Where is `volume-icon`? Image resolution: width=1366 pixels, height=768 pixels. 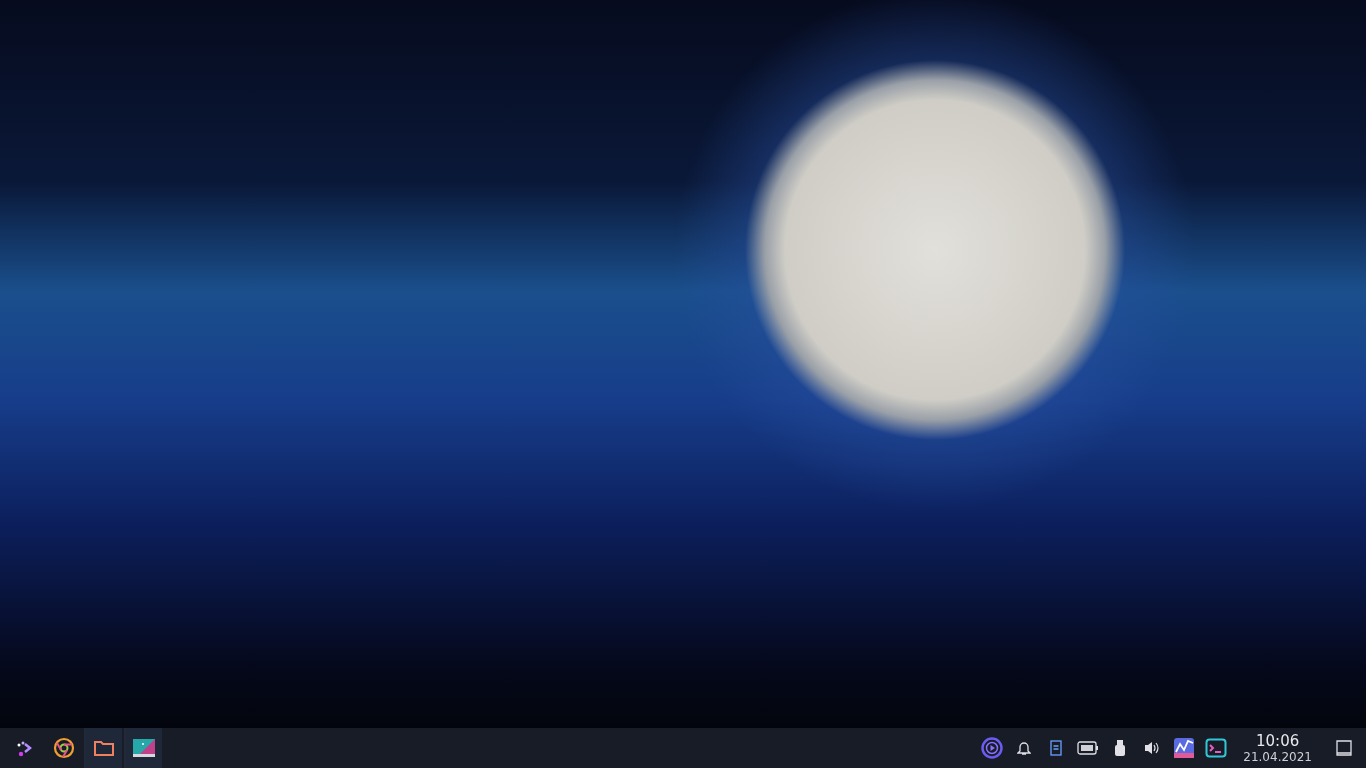 volume-icon is located at coordinates (1152, 748).